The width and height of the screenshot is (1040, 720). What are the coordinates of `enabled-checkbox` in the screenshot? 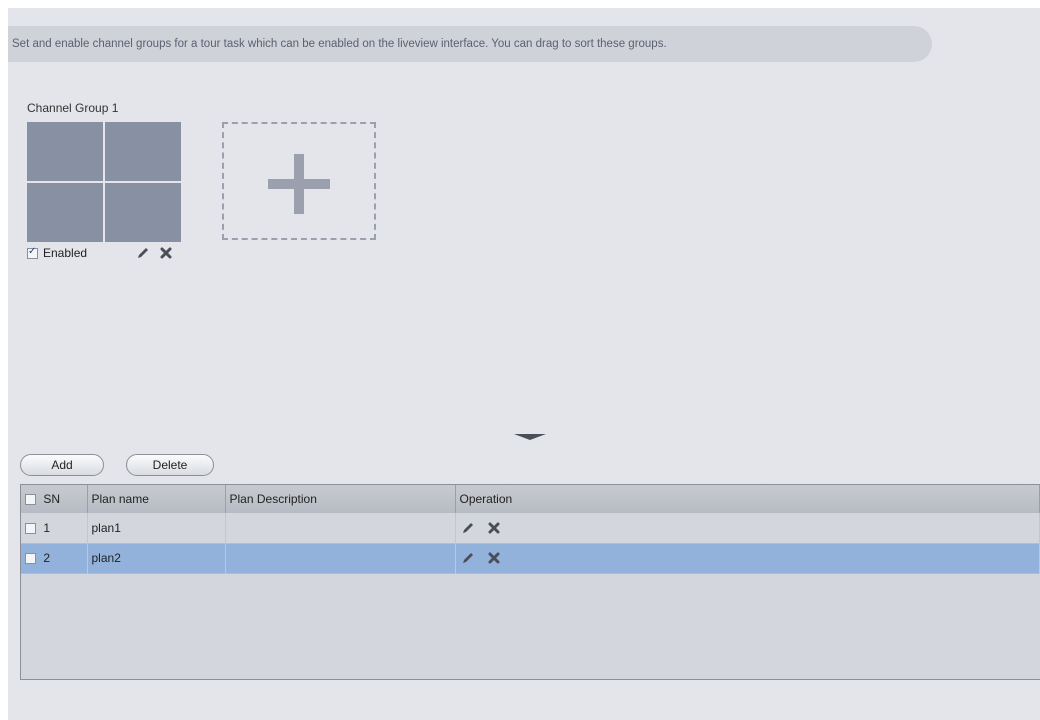 It's located at (32, 252).